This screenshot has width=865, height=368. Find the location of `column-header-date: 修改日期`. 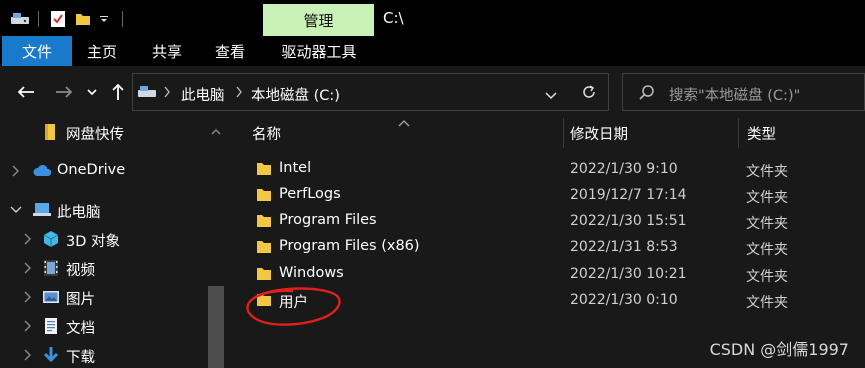

column-header-date: 修改日期 is located at coordinates (599, 133).